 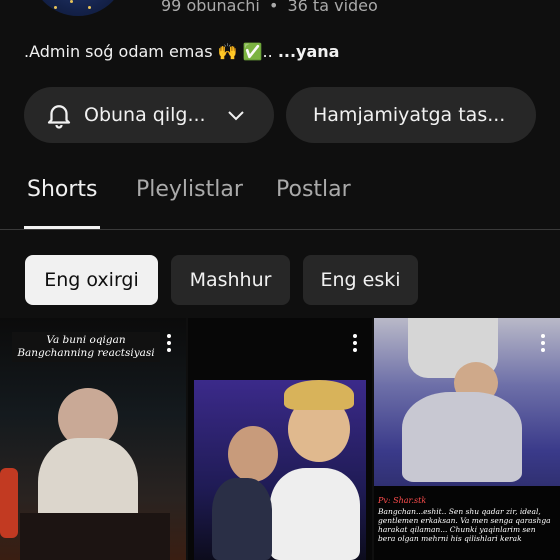 I want to click on channel-tabs: Shorts Pleylistlar Postlar, so click(x=280, y=195).